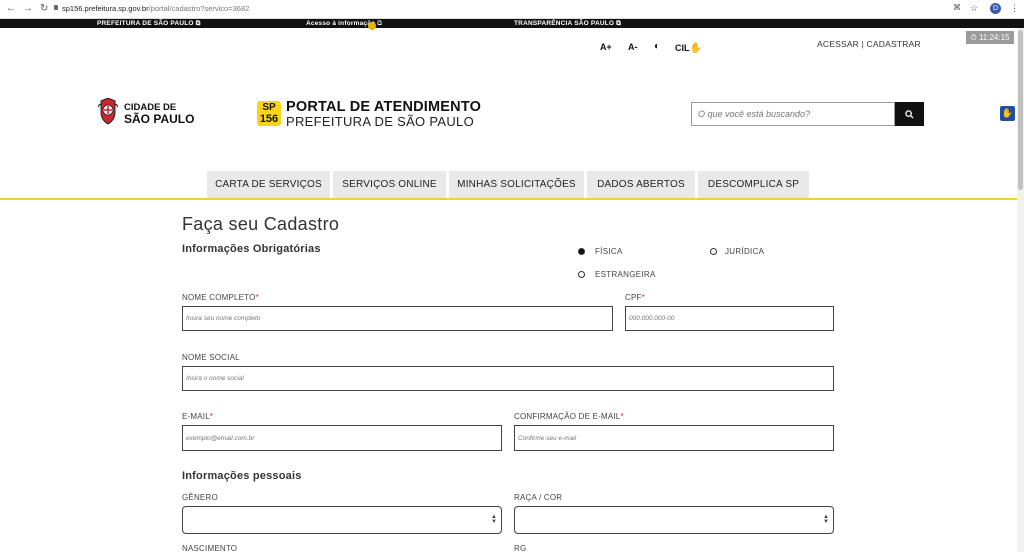  What do you see at coordinates (108, 111) in the screenshot?
I see `city-coat-of-arms-logo` at bounding box center [108, 111].